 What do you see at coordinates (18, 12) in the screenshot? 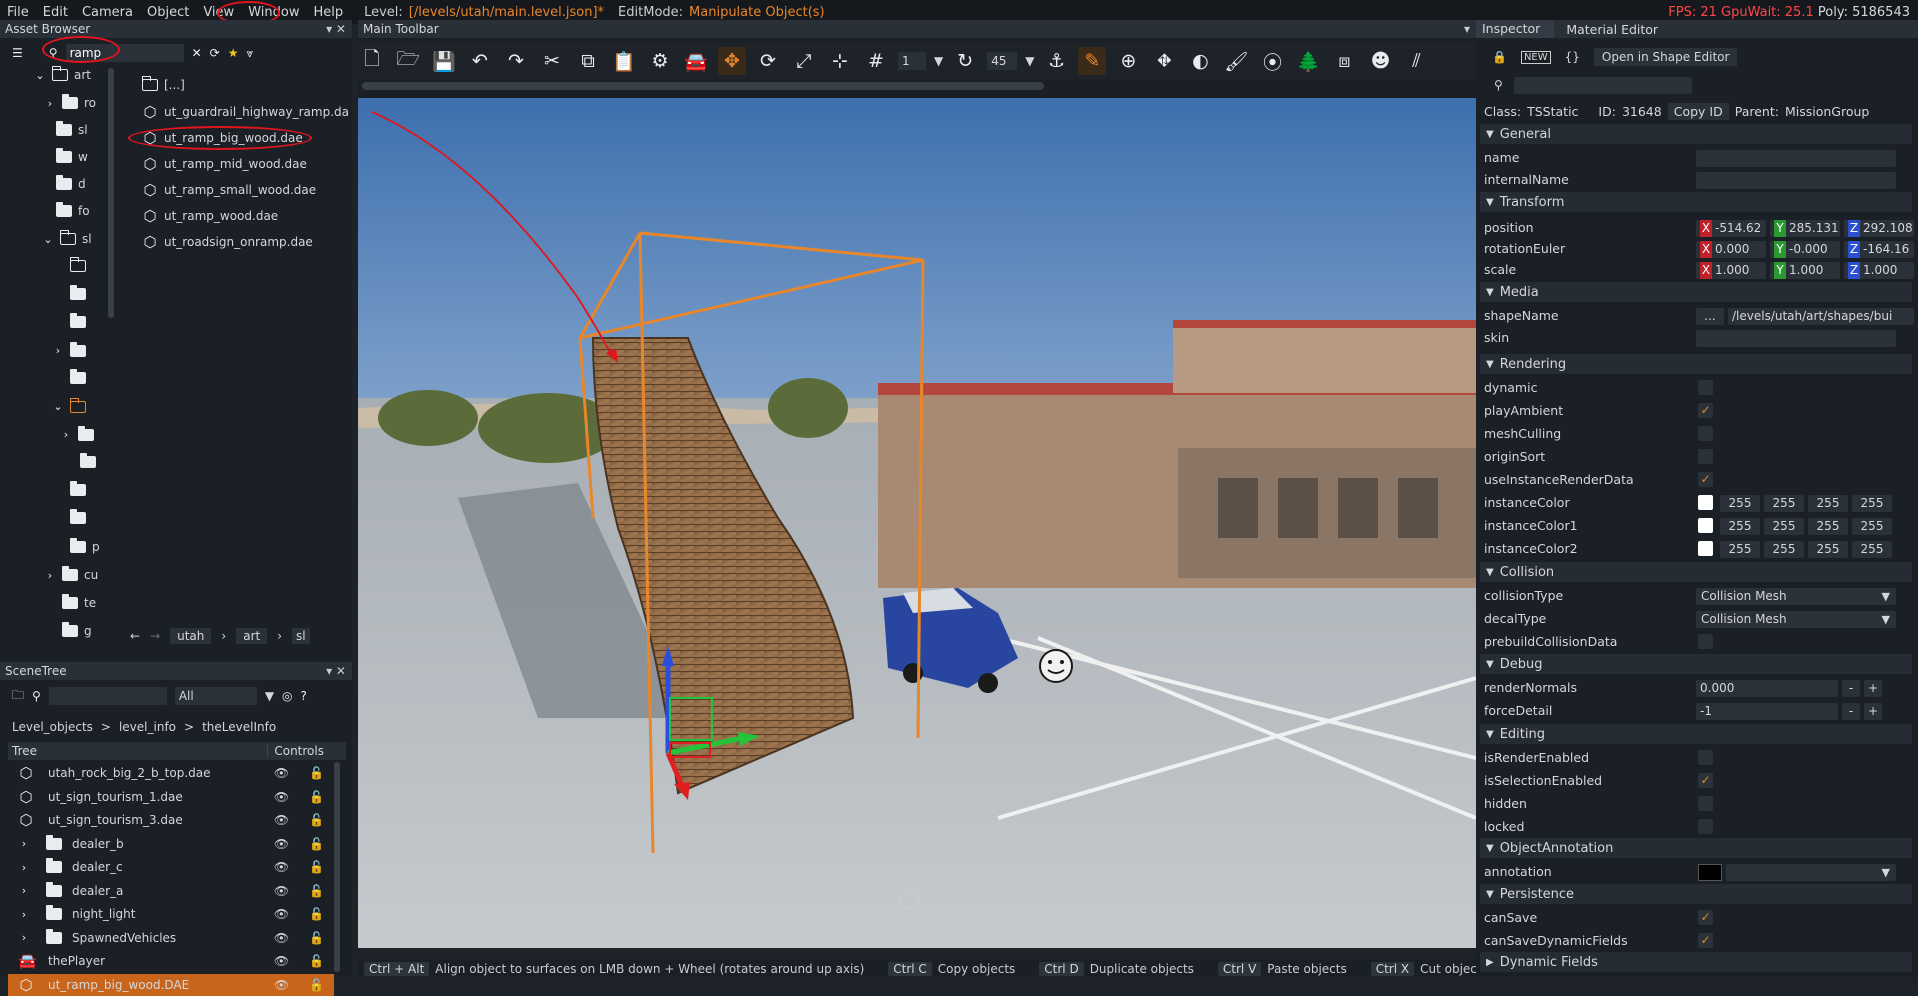
I see `menu-file: File` at bounding box center [18, 12].